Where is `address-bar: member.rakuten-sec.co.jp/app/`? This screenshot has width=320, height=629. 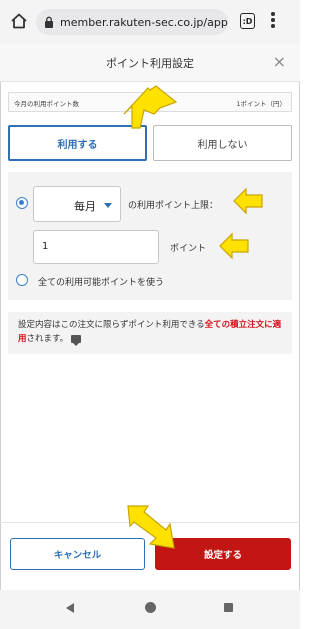
address-bar: member.rakuten-sec.co.jp/app/ is located at coordinates (132, 22).